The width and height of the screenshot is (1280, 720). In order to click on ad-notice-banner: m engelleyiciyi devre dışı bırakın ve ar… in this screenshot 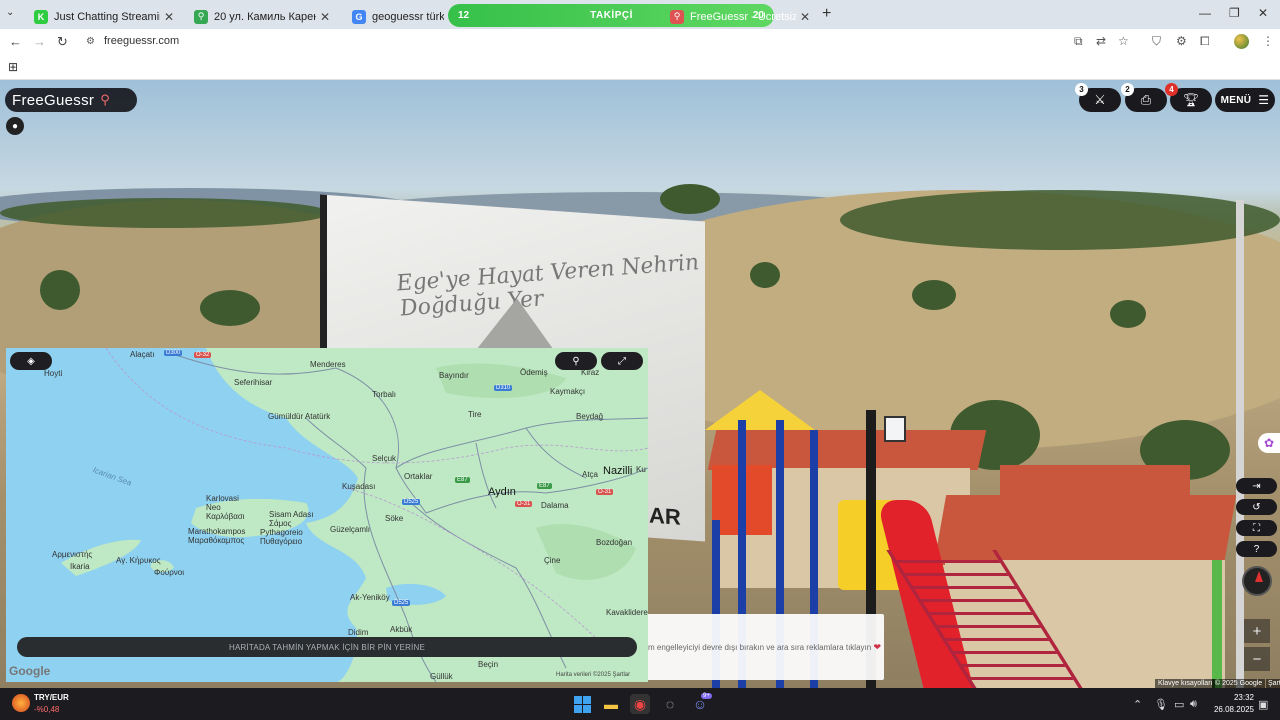, I will do `click(762, 647)`.